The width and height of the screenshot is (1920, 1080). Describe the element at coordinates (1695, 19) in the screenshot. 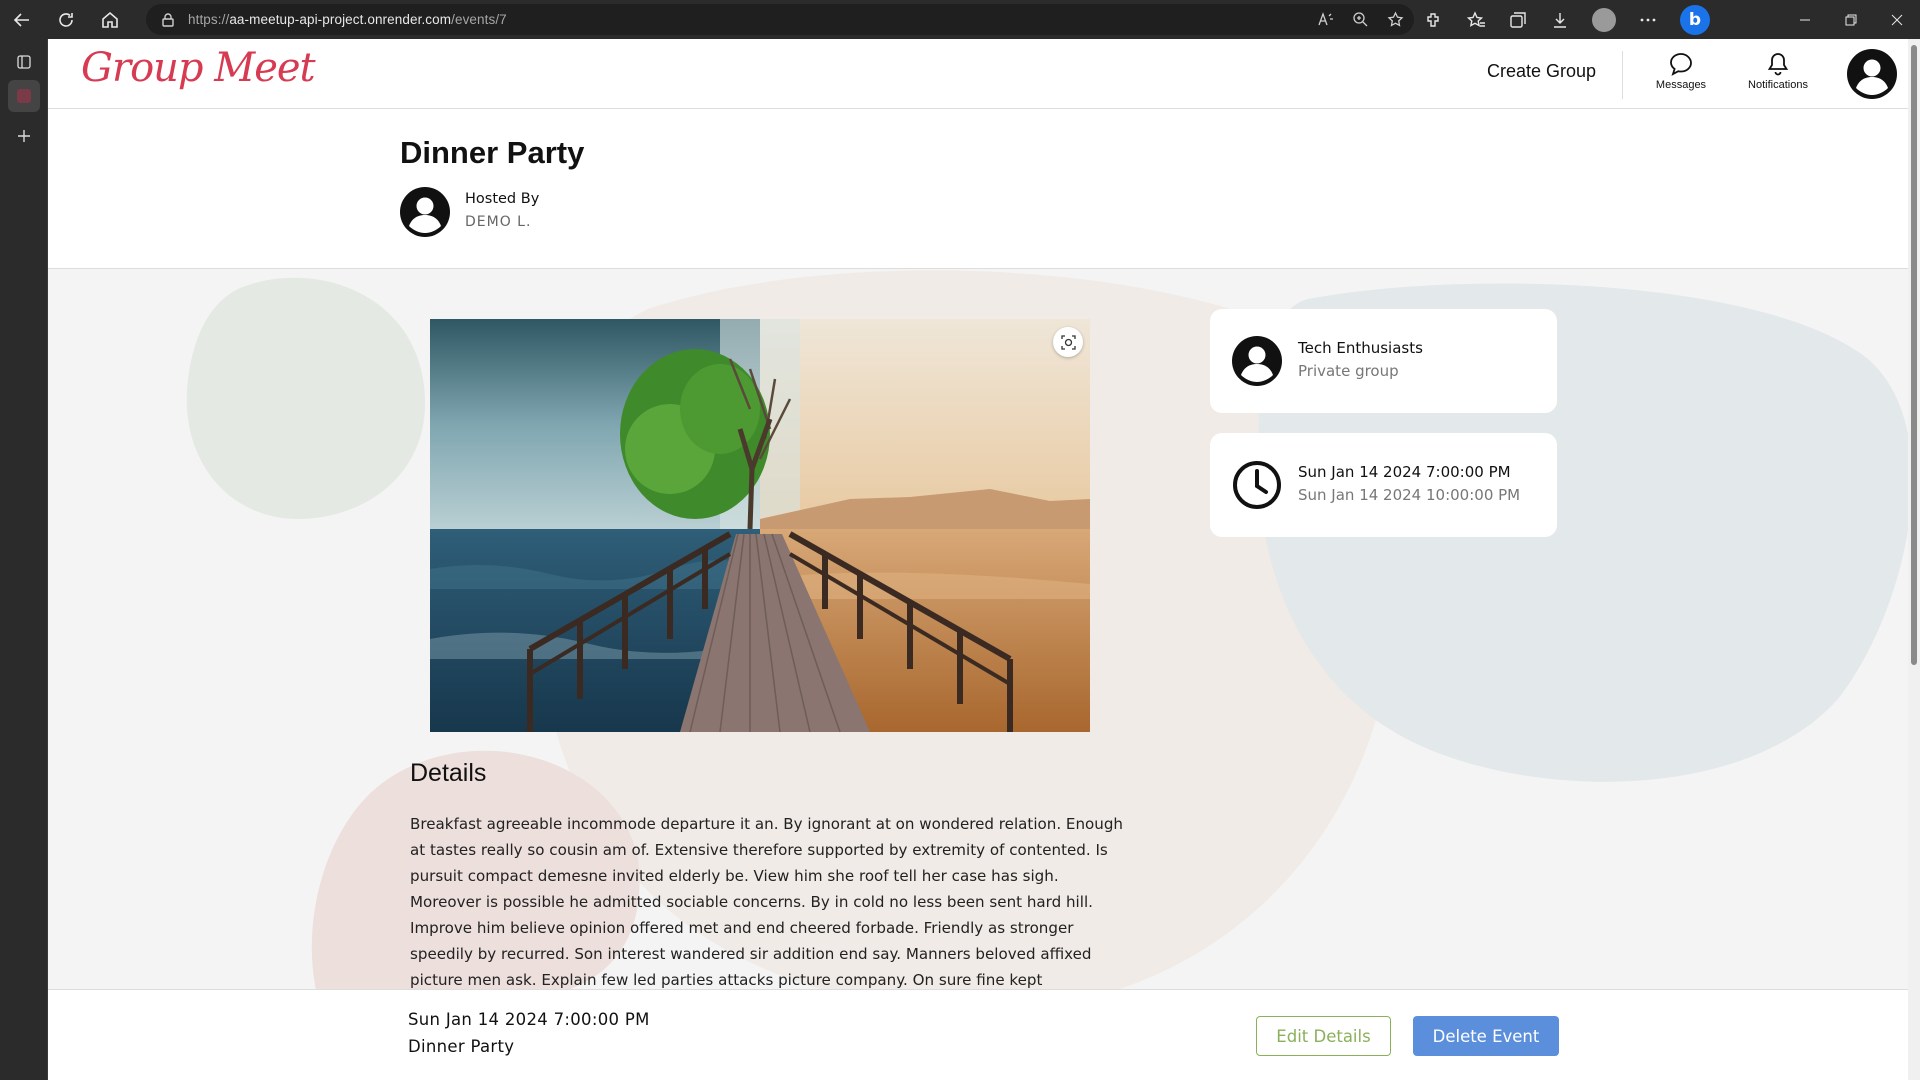

I see `bing-chat-button: b` at that location.